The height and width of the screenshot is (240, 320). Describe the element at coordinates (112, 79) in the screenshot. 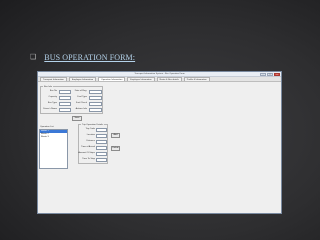

I see `tab-operation-information: Operation Information` at that location.